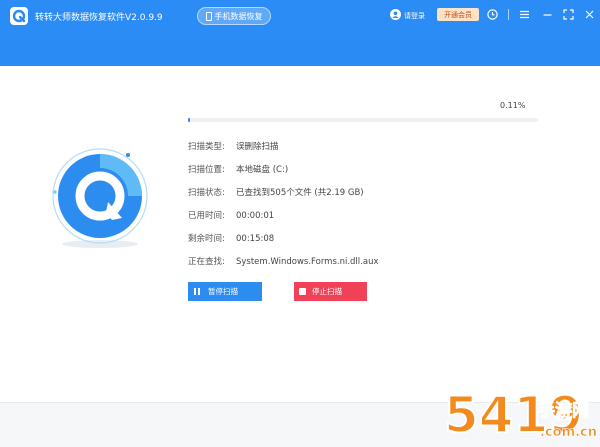 This screenshot has width=600, height=447. Describe the element at coordinates (492, 14) in the screenshot. I see `refresh-clock-icon` at that location.